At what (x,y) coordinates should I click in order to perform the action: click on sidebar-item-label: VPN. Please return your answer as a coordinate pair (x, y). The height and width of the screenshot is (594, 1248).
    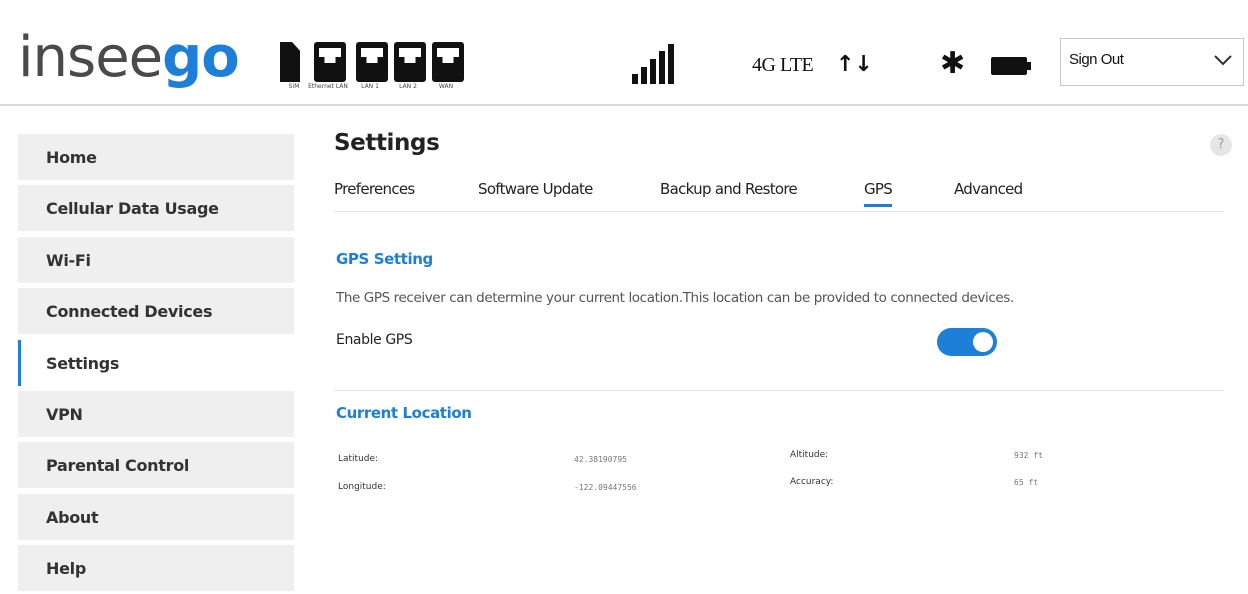
    Looking at the image, I should click on (64, 414).